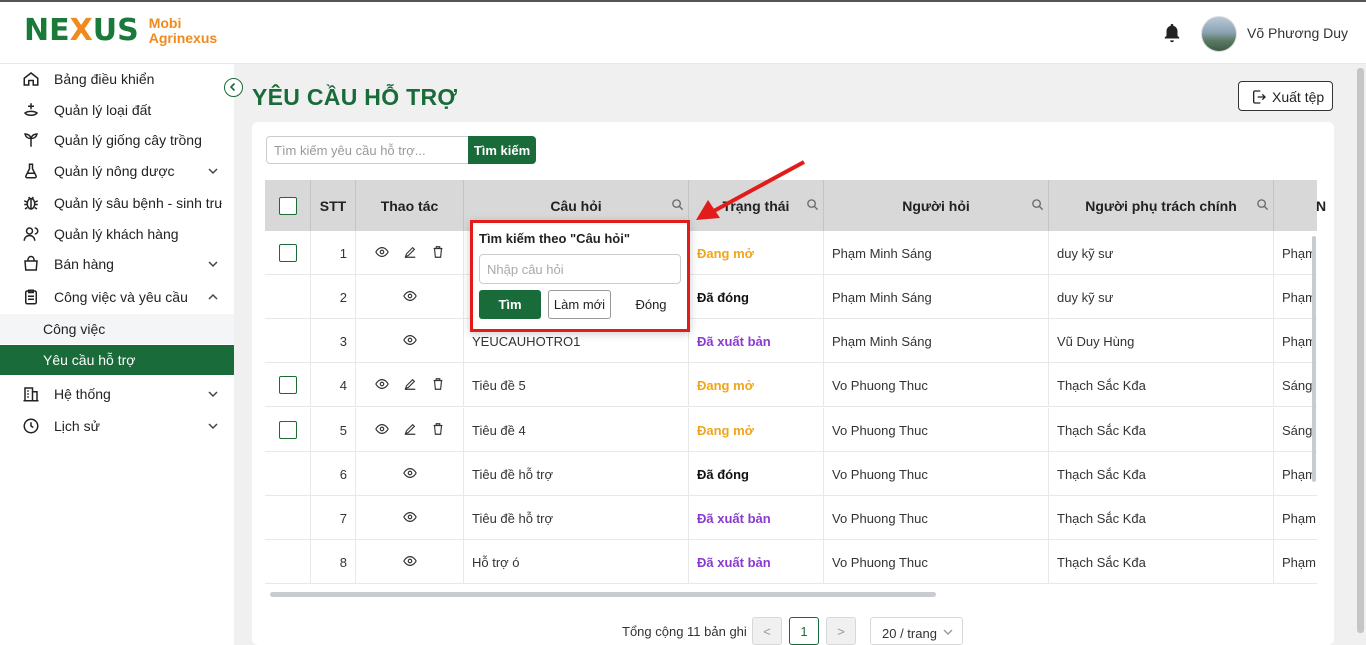 The width and height of the screenshot is (1366, 645). Describe the element at coordinates (882, 297) in the screenshot. I see `row-asker: Phạm Minh Sáng` at that location.